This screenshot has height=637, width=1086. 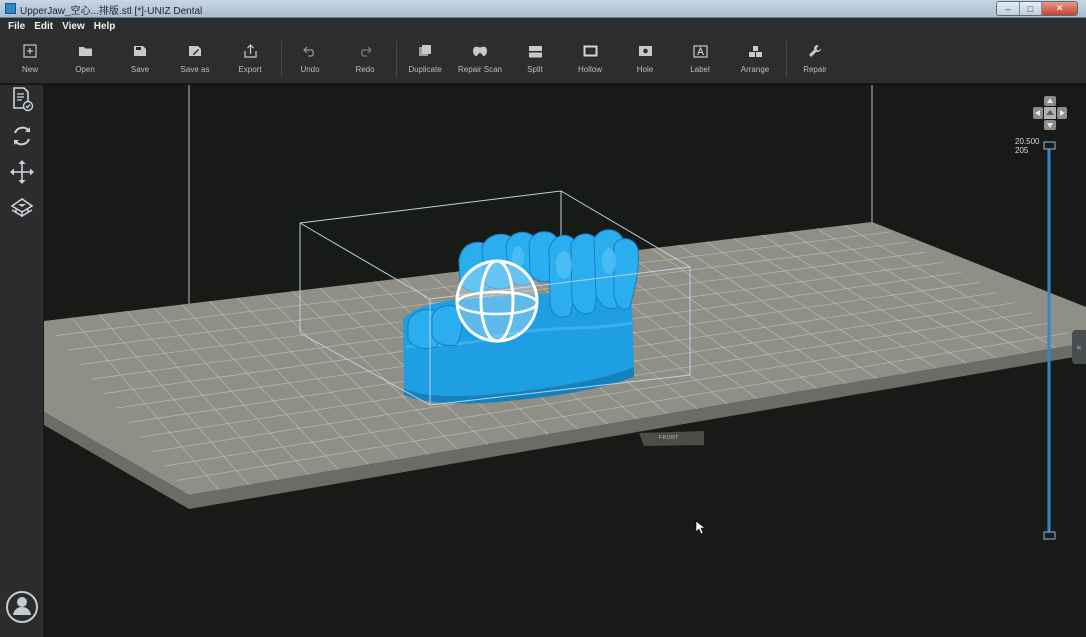 I want to click on new-label: New, so click(x=29, y=69).